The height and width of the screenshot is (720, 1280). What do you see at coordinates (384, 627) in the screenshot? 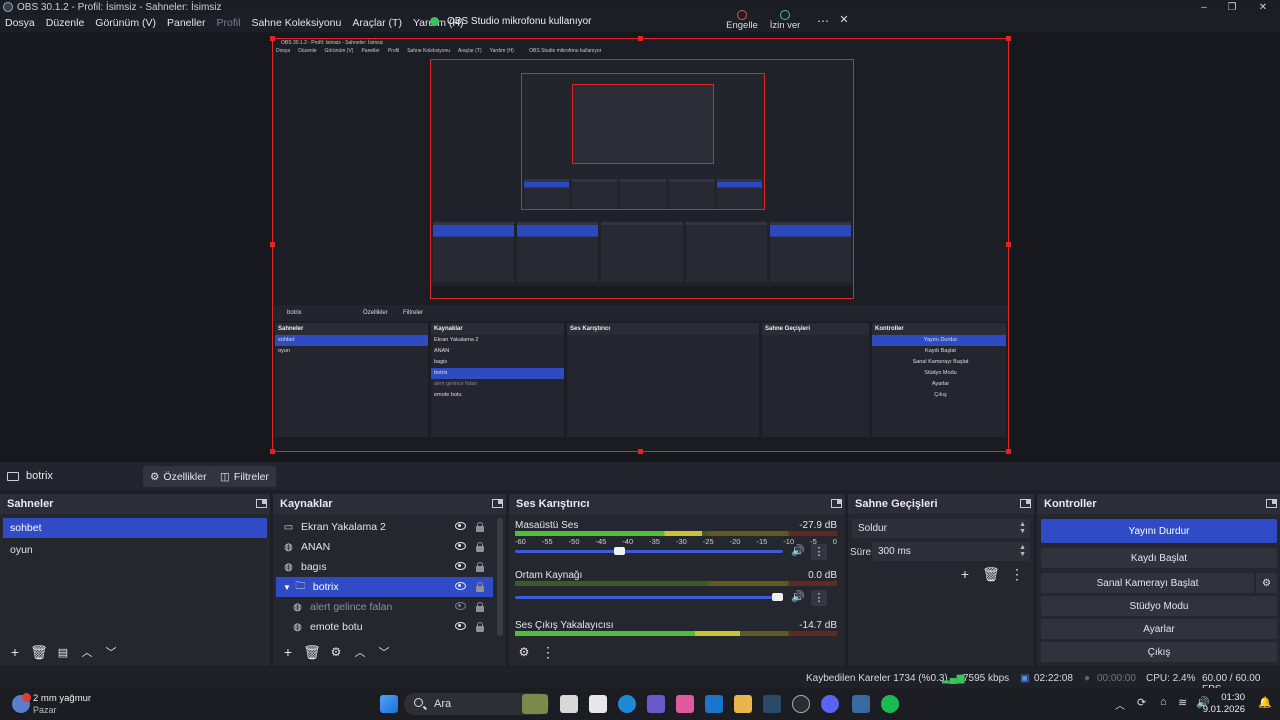
I see `source-item: ◍ emote botu` at bounding box center [384, 627].